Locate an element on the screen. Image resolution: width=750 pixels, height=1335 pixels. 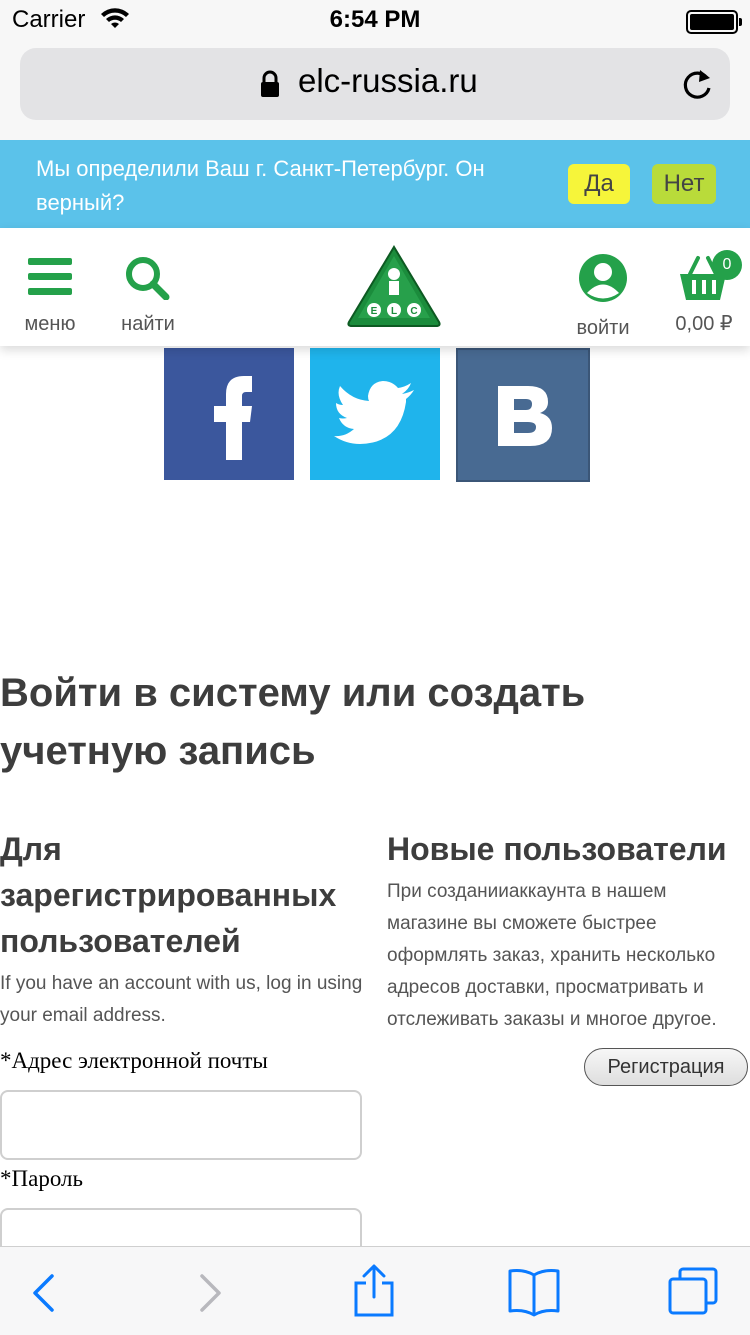
reject-city-button: Нет is located at coordinates (684, 184).